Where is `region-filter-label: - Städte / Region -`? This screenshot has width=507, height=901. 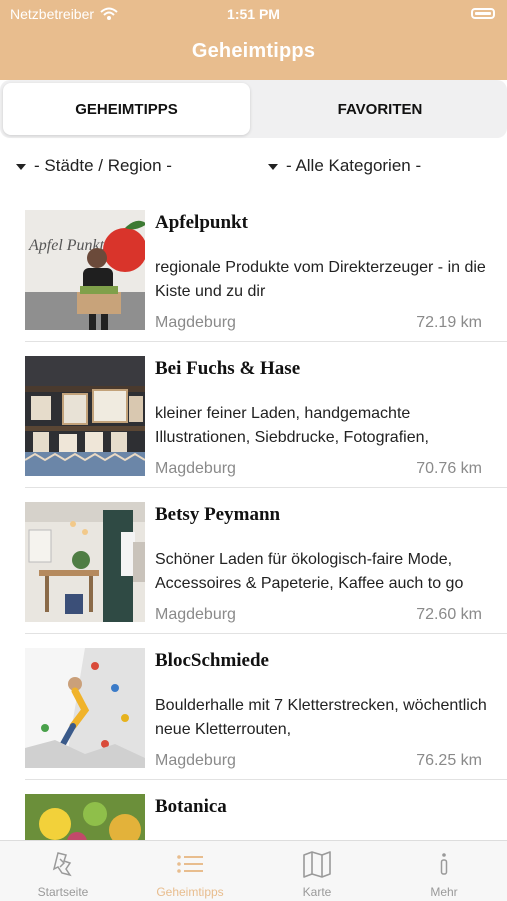
region-filter-label: - Städte / Region - is located at coordinates (103, 165).